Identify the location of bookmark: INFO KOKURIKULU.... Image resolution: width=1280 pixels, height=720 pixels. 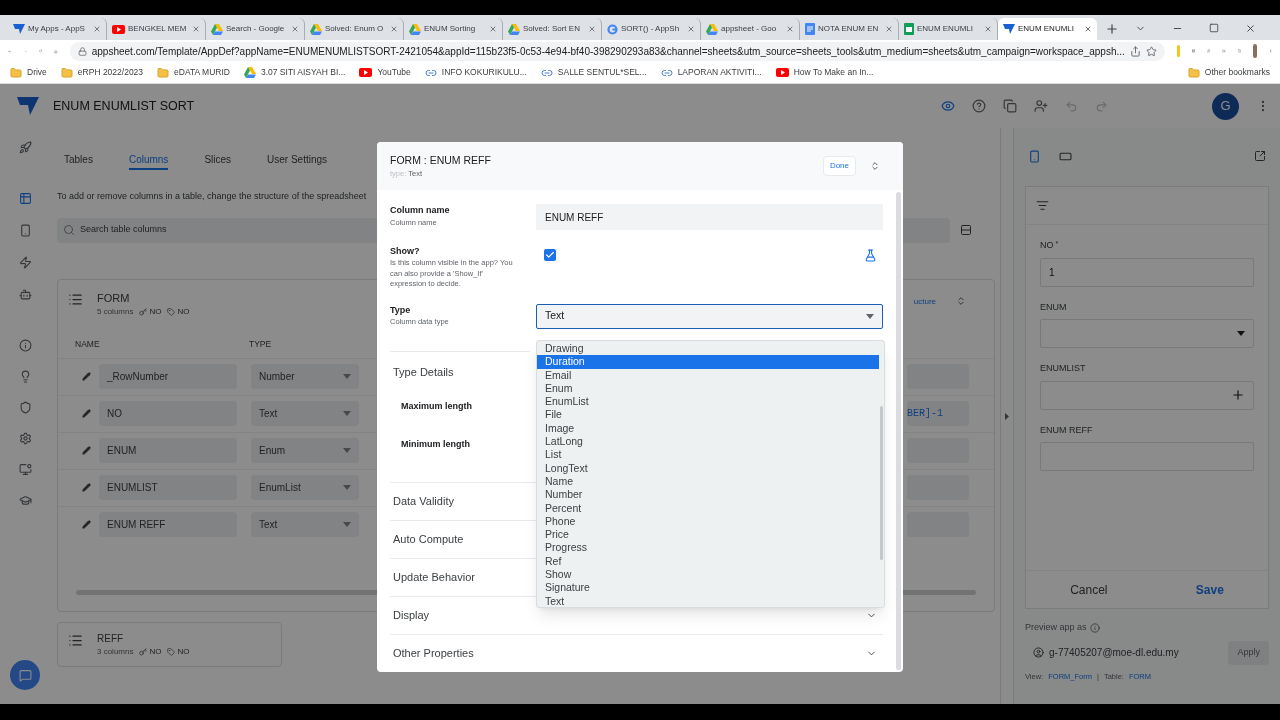
(475, 72).